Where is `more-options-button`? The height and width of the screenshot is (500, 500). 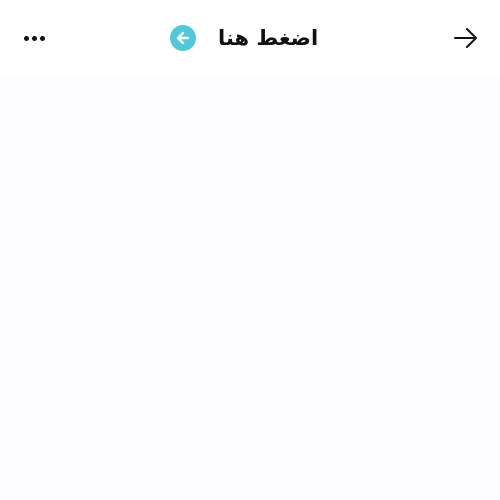
more-options-button is located at coordinates (34, 38).